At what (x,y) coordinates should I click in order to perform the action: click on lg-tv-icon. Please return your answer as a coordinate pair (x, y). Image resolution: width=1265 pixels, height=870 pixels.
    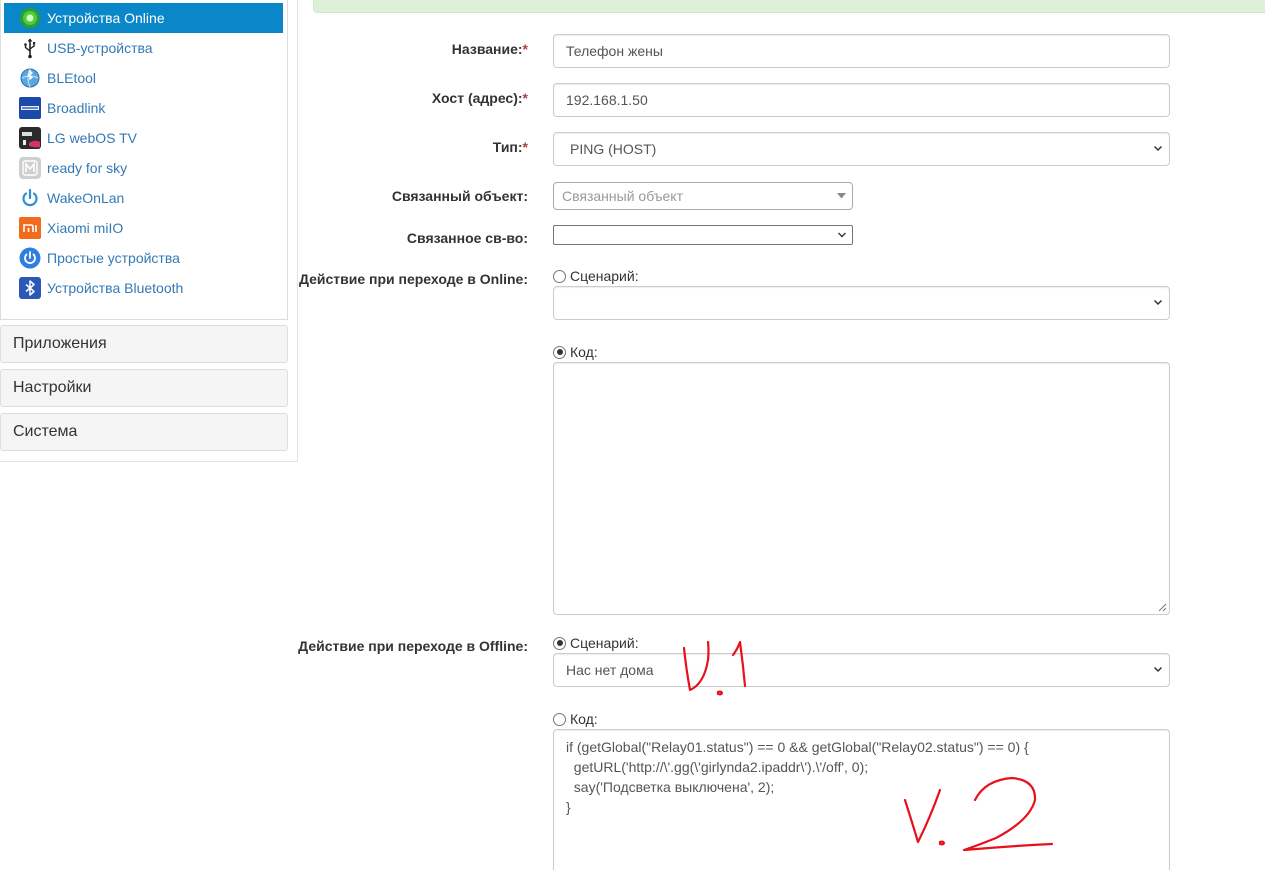
    Looking at the image, I should click on (30, 138).